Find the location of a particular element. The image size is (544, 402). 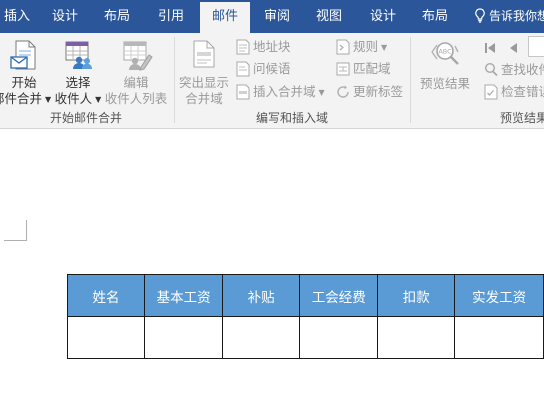

highlight-merge-fields-icon is located at coordinates (204, 54).